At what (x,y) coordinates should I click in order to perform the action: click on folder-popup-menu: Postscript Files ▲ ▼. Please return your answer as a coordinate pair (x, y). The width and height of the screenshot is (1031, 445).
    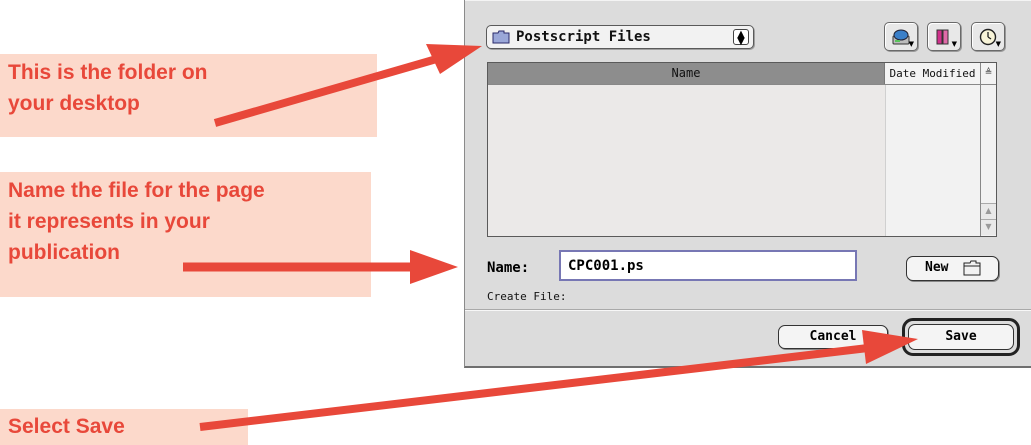
    Looking at the image, I should click on (620, 37).